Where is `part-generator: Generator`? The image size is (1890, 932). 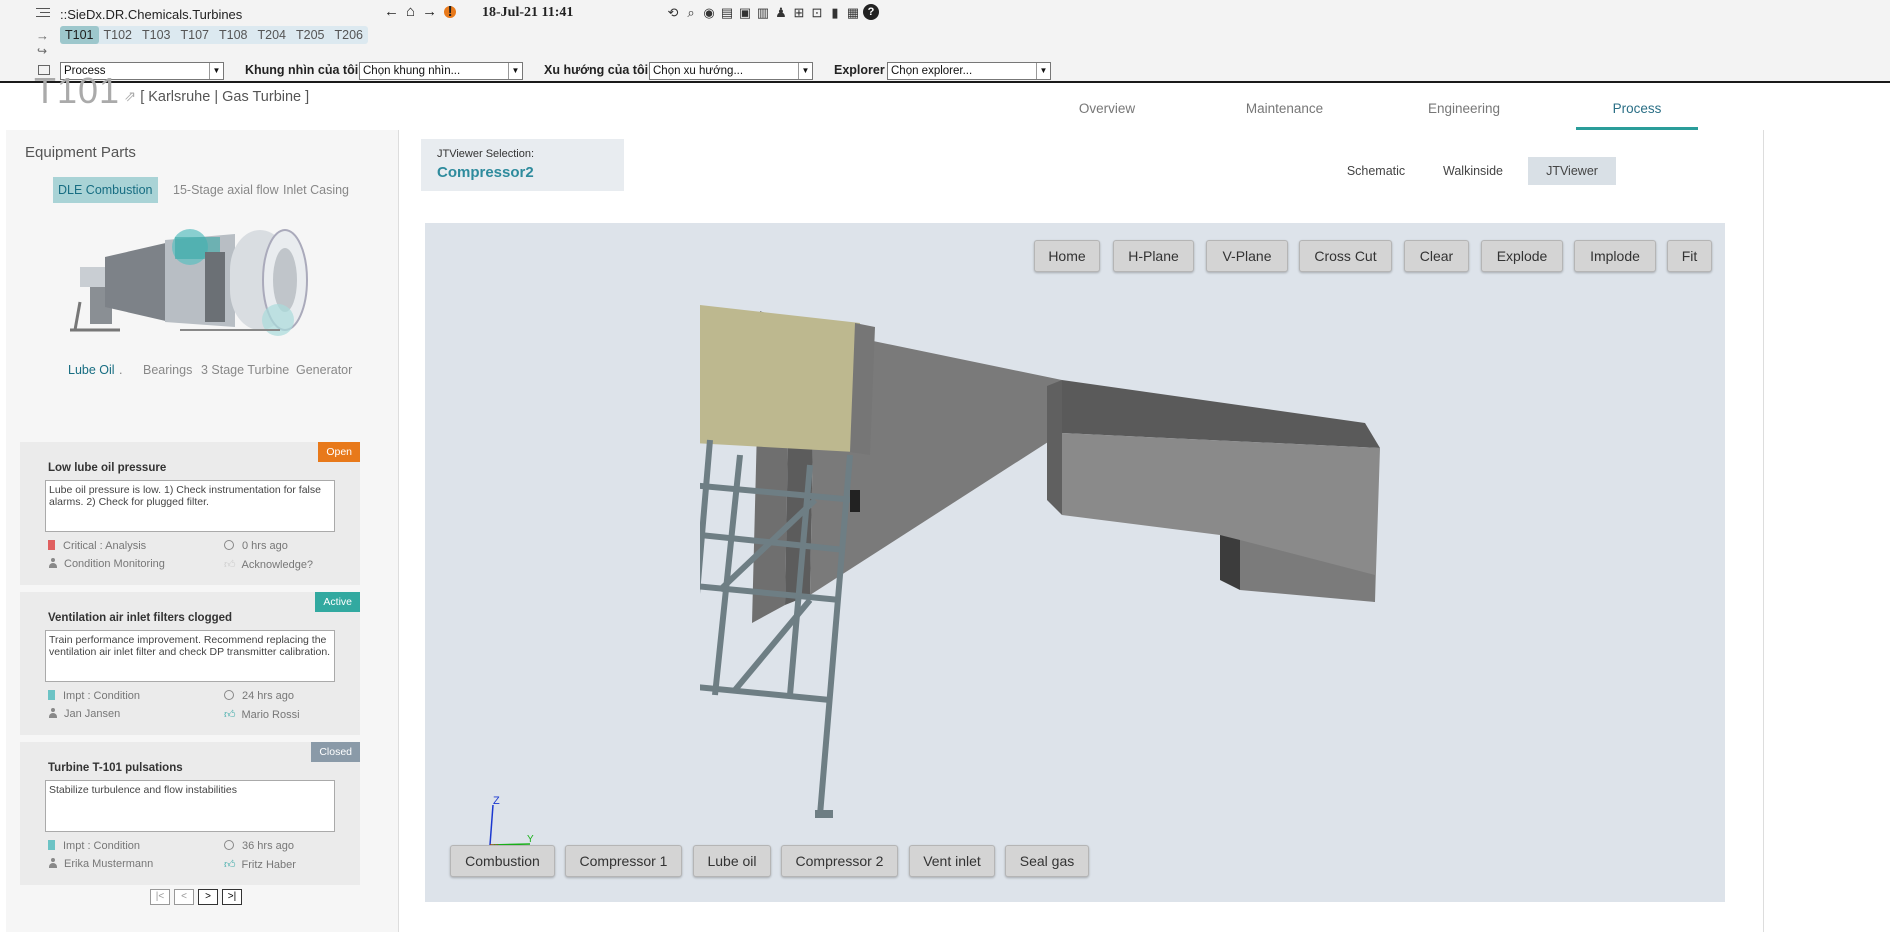
part-generator: Generator is located at coordinates (324, 370).